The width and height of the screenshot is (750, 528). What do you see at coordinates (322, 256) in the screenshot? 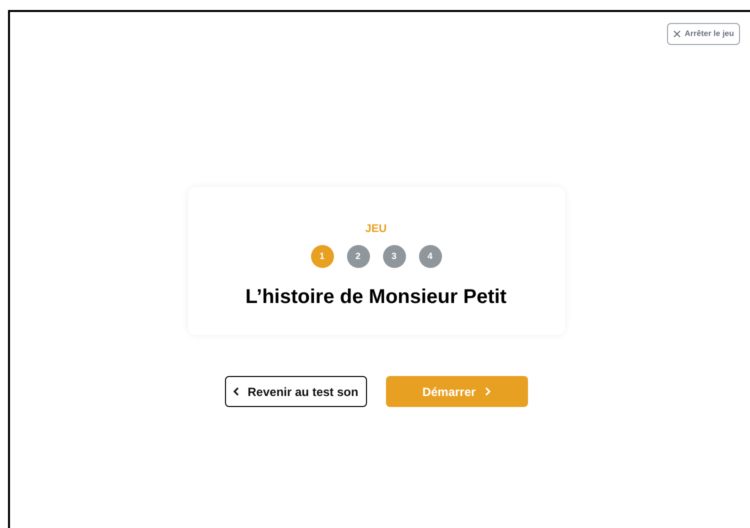
I see `step-indicator: 1` at bounding box center [322, 256].